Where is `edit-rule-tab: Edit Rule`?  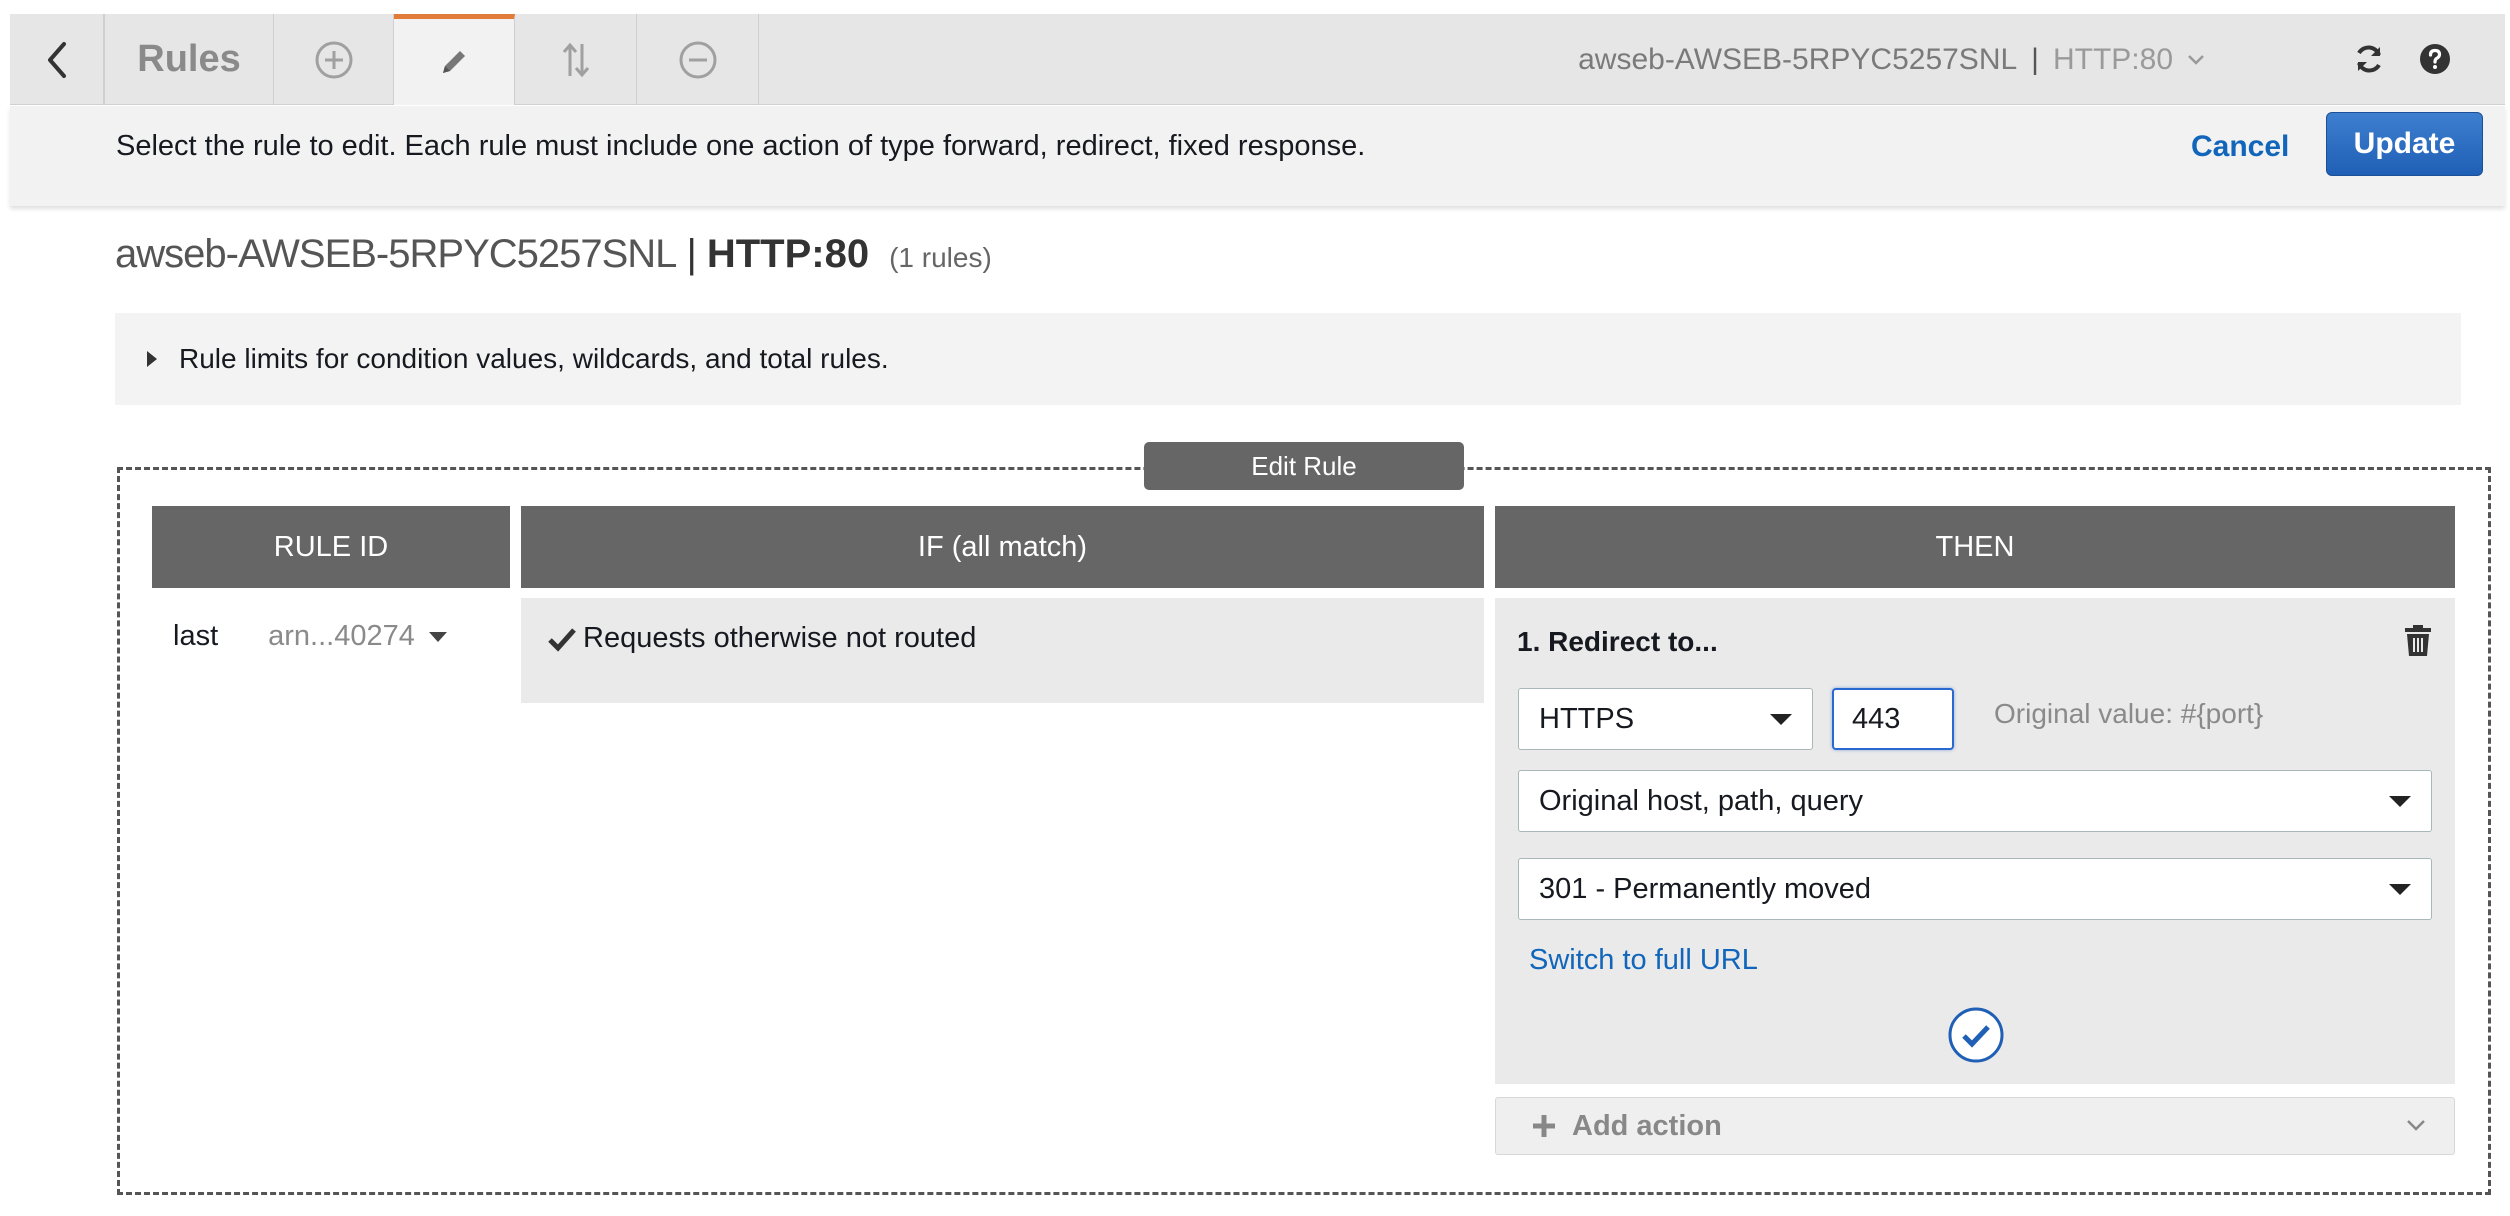
edit-rule-tab: Edit Rule is located at coordinates (1304, 466).